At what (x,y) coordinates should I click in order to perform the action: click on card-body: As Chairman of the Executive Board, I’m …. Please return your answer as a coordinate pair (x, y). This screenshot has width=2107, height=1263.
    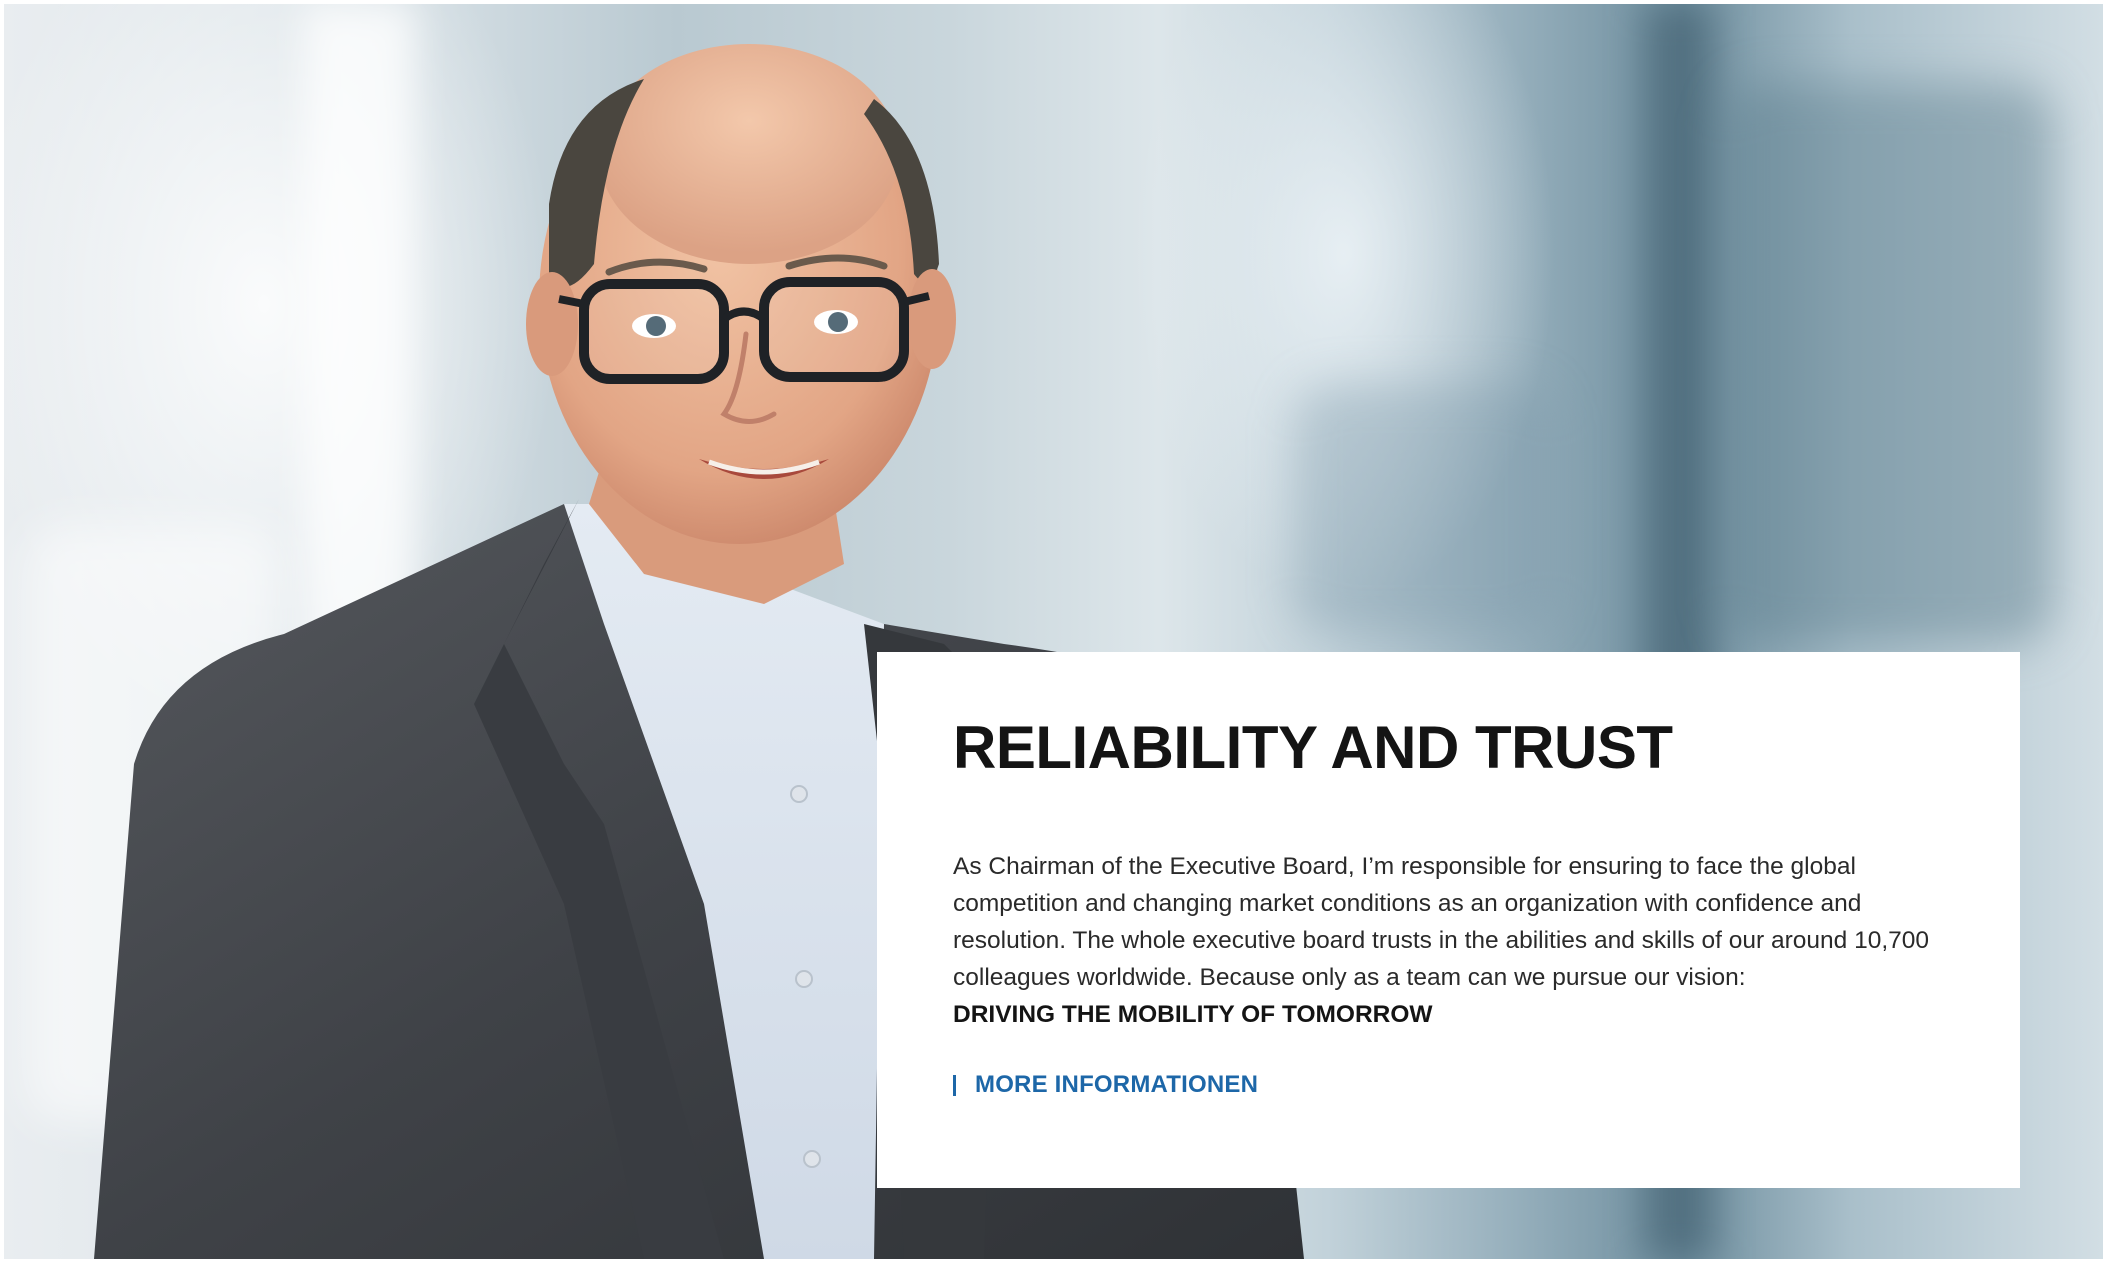
    Looking at the image, I should click on (1453, 940).